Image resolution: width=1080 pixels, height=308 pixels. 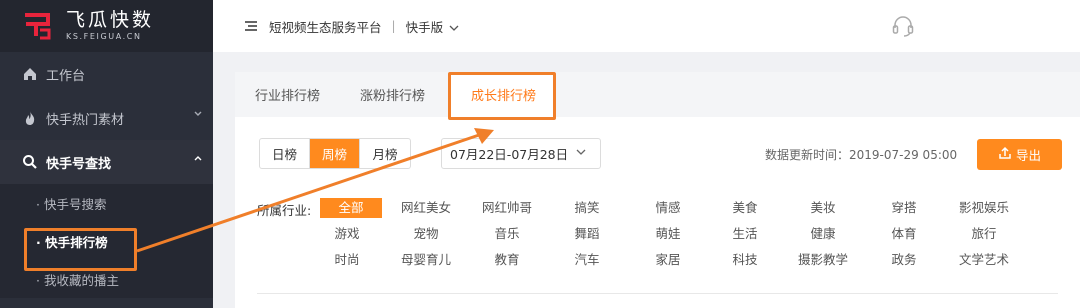 I want to click on menu-toggle-icon, so click(x=251, y=26).